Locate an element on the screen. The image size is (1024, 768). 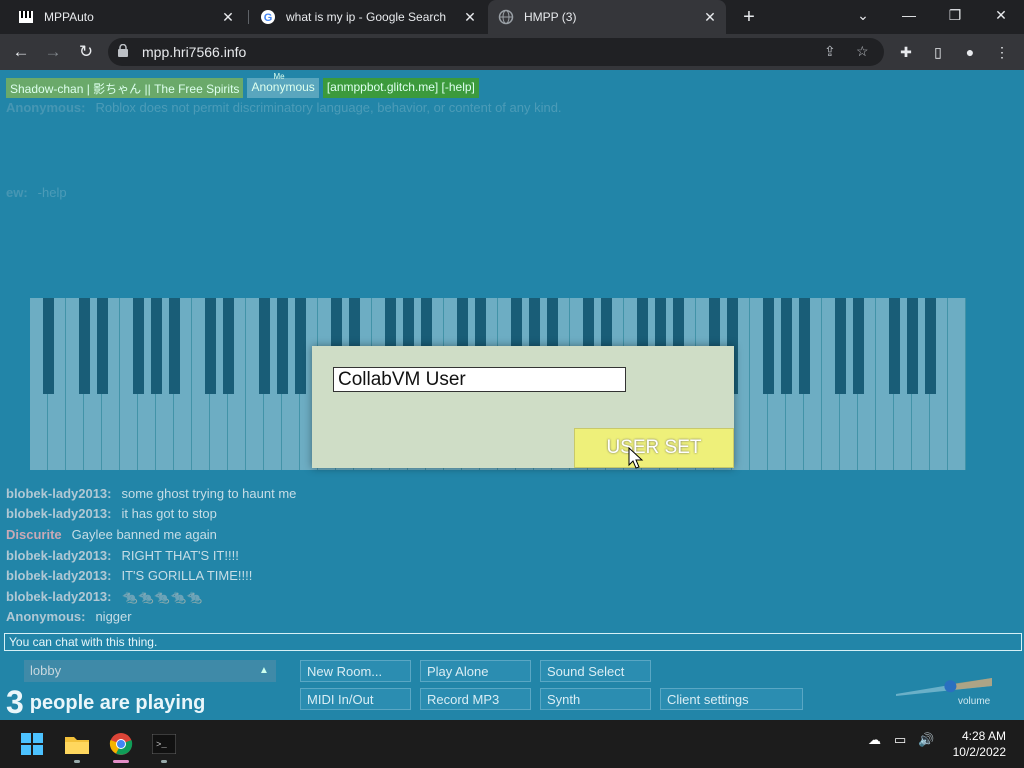
profile-icon: ● is located at coordinates (970, 52).